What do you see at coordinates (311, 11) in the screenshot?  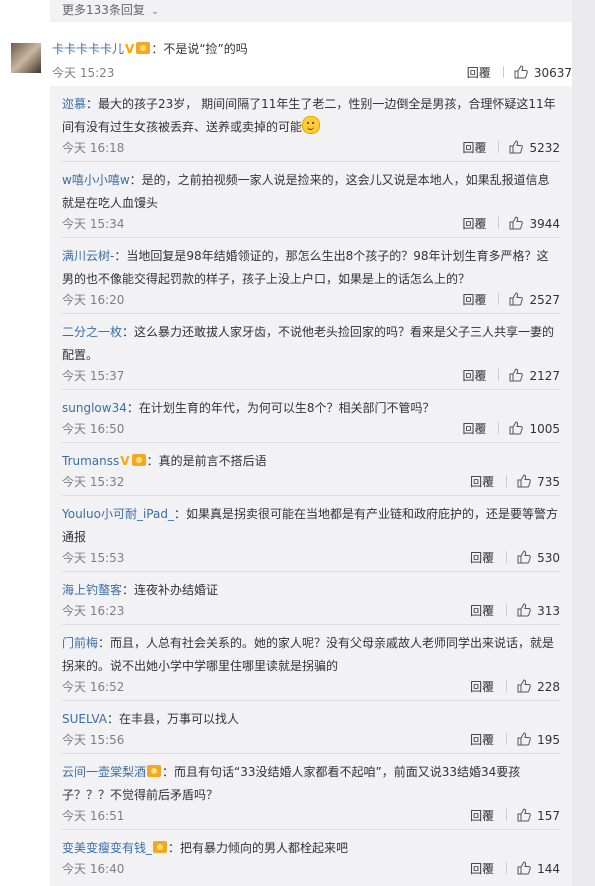 I see `more-replies-link: 更多133条回复 ⌄` at bounding box center [311, 11].